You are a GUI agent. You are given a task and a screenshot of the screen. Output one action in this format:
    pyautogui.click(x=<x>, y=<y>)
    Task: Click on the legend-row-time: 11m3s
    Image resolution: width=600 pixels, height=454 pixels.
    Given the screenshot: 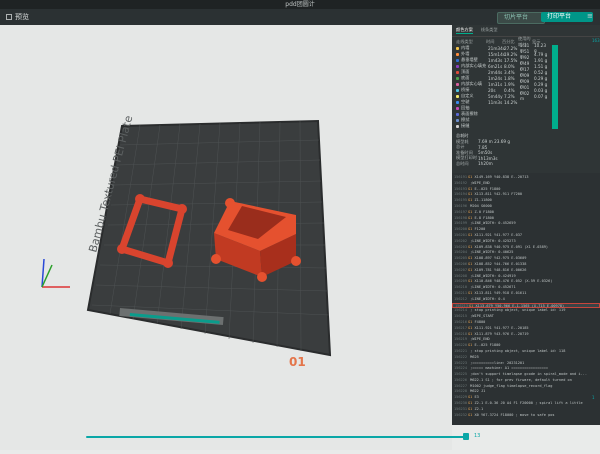 What is the action you would take?
    pyautogui.click(x=495, y=102)
    